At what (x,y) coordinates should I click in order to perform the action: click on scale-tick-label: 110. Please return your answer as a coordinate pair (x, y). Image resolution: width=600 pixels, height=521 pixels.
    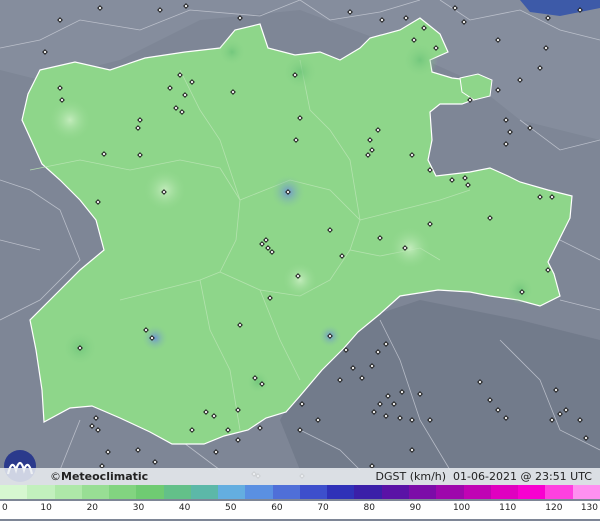
    Looking at the image, I should click on (508, 508).